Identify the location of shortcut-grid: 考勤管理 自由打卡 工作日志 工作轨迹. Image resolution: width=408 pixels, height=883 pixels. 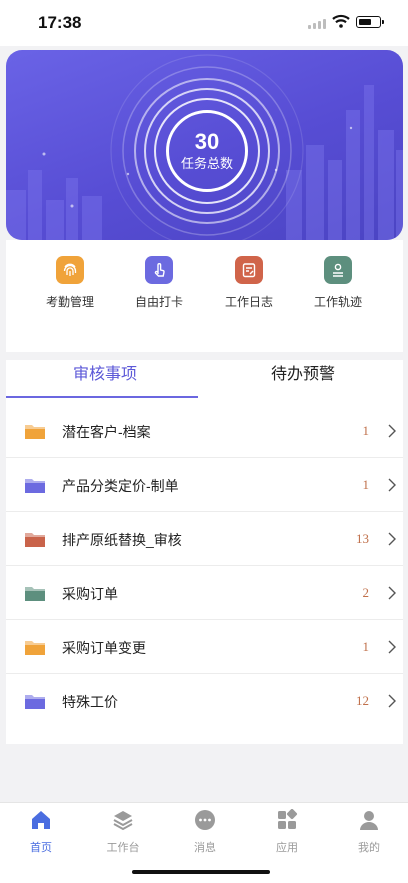
(204, 296).